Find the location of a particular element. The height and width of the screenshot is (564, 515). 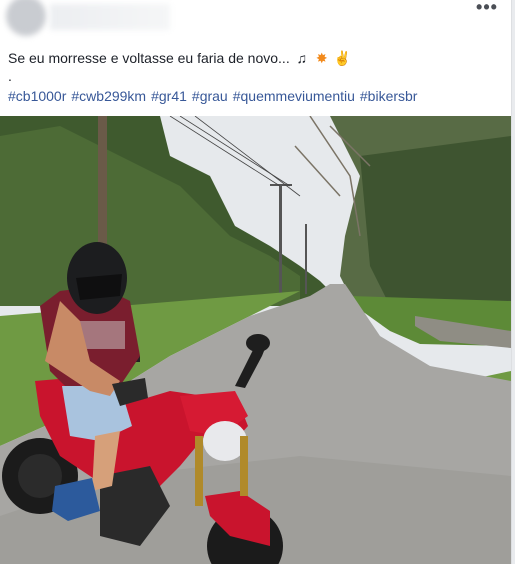

hashtag-link: #cb1000r is located at coordinates (37, 96).